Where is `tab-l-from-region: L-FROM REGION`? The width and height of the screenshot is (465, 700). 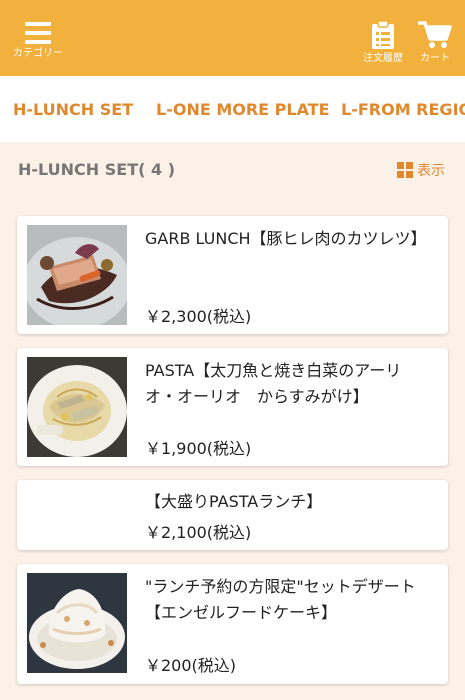
tab-l-from-region: L-FROM REGION is located at coordinates (403, 109).